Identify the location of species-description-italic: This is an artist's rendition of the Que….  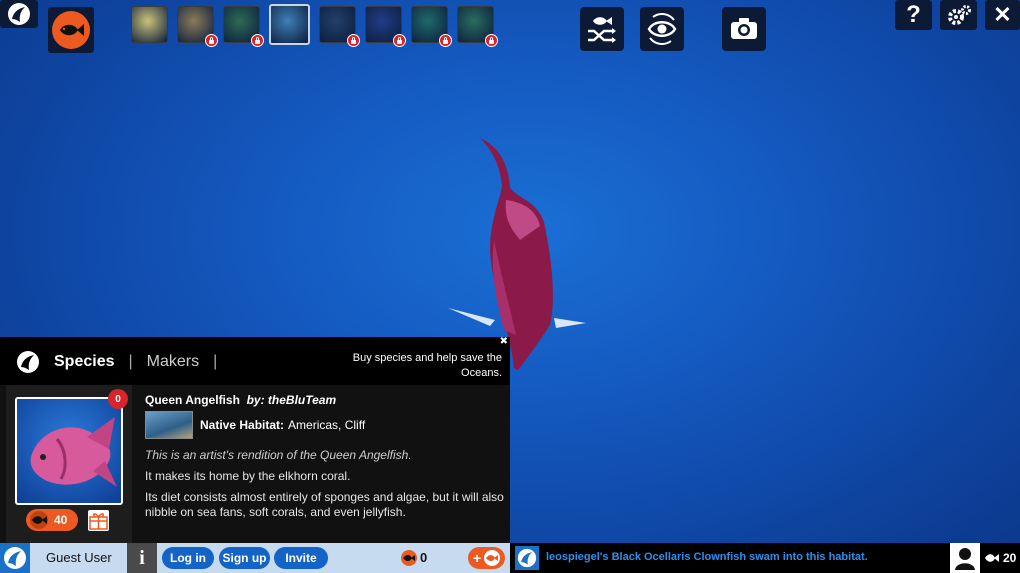
(278, 455).